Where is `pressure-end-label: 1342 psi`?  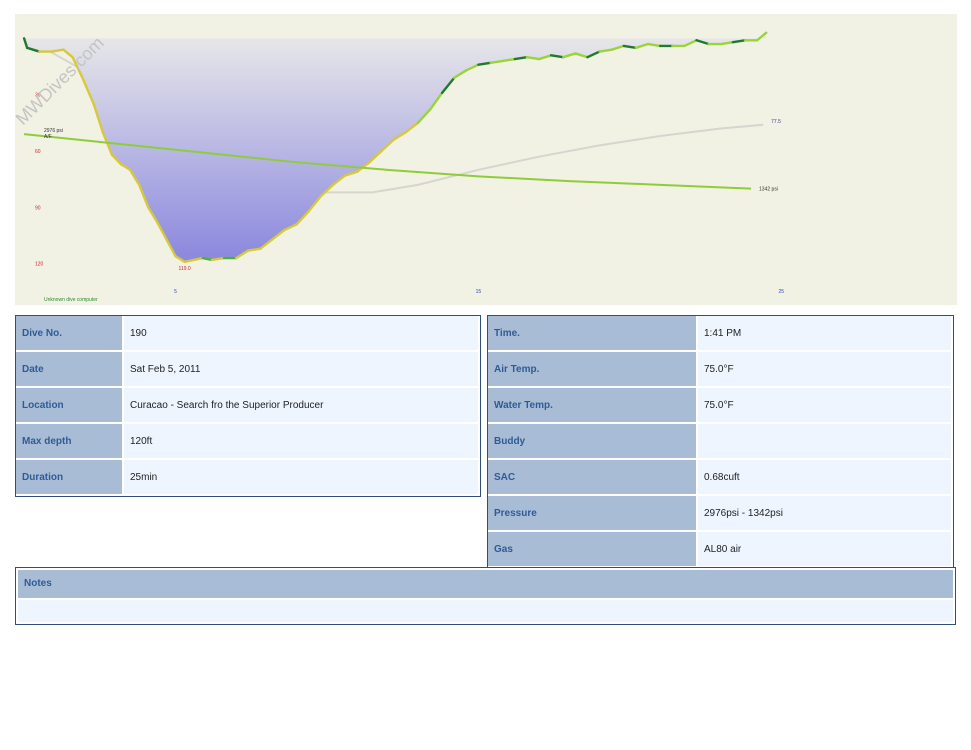
pressure-end-label: 1342 psi is located at coordinates (768, 190).